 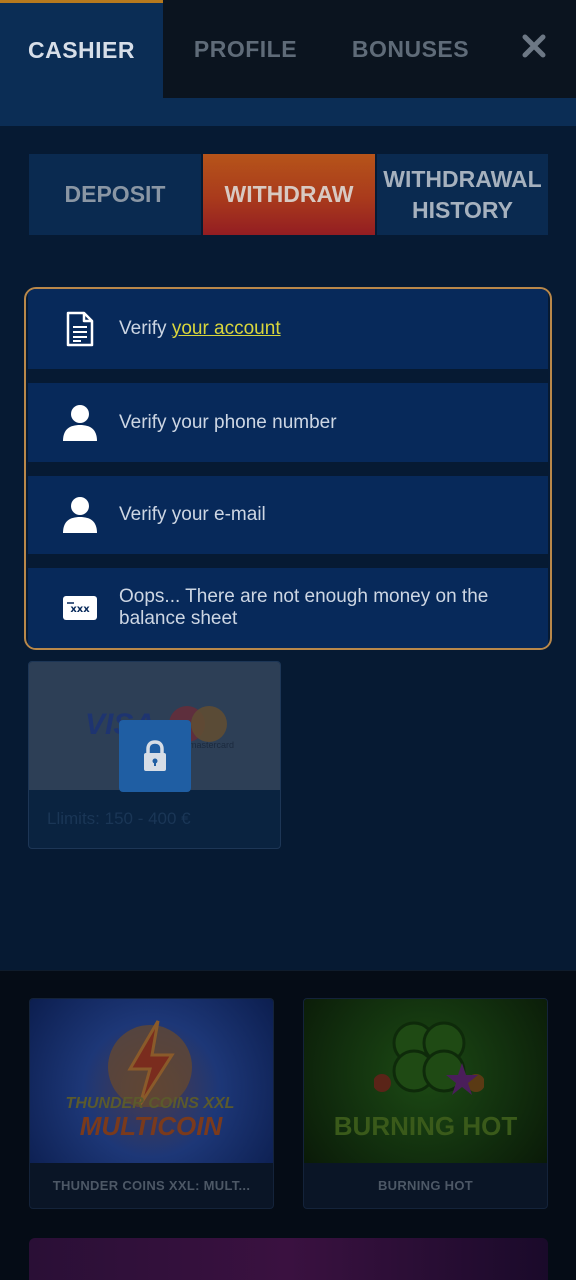 I want to click on lock-icon, so click(x=155, y=755).